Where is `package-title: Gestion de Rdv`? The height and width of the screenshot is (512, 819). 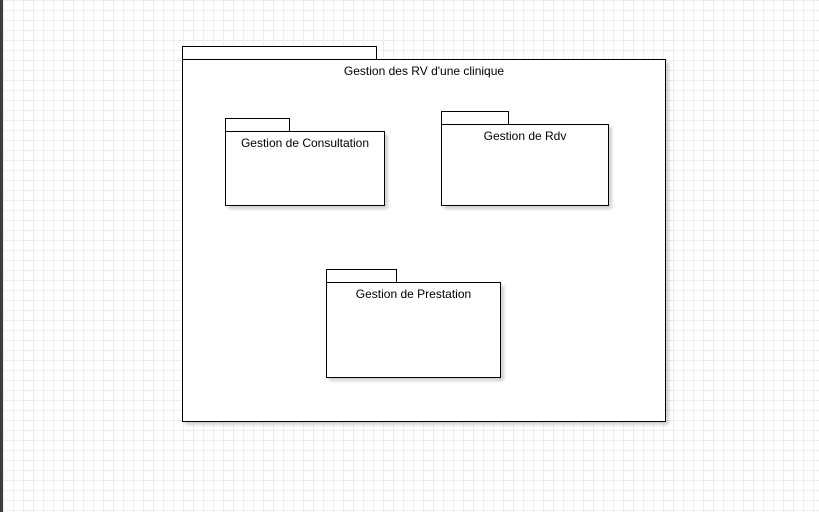 package-title: Gestion de Rdv is located at coordinates (525, 136).